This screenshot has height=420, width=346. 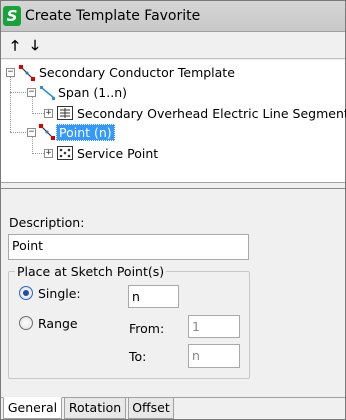 I want to click on to-input: n, so click(x=214, y=356).